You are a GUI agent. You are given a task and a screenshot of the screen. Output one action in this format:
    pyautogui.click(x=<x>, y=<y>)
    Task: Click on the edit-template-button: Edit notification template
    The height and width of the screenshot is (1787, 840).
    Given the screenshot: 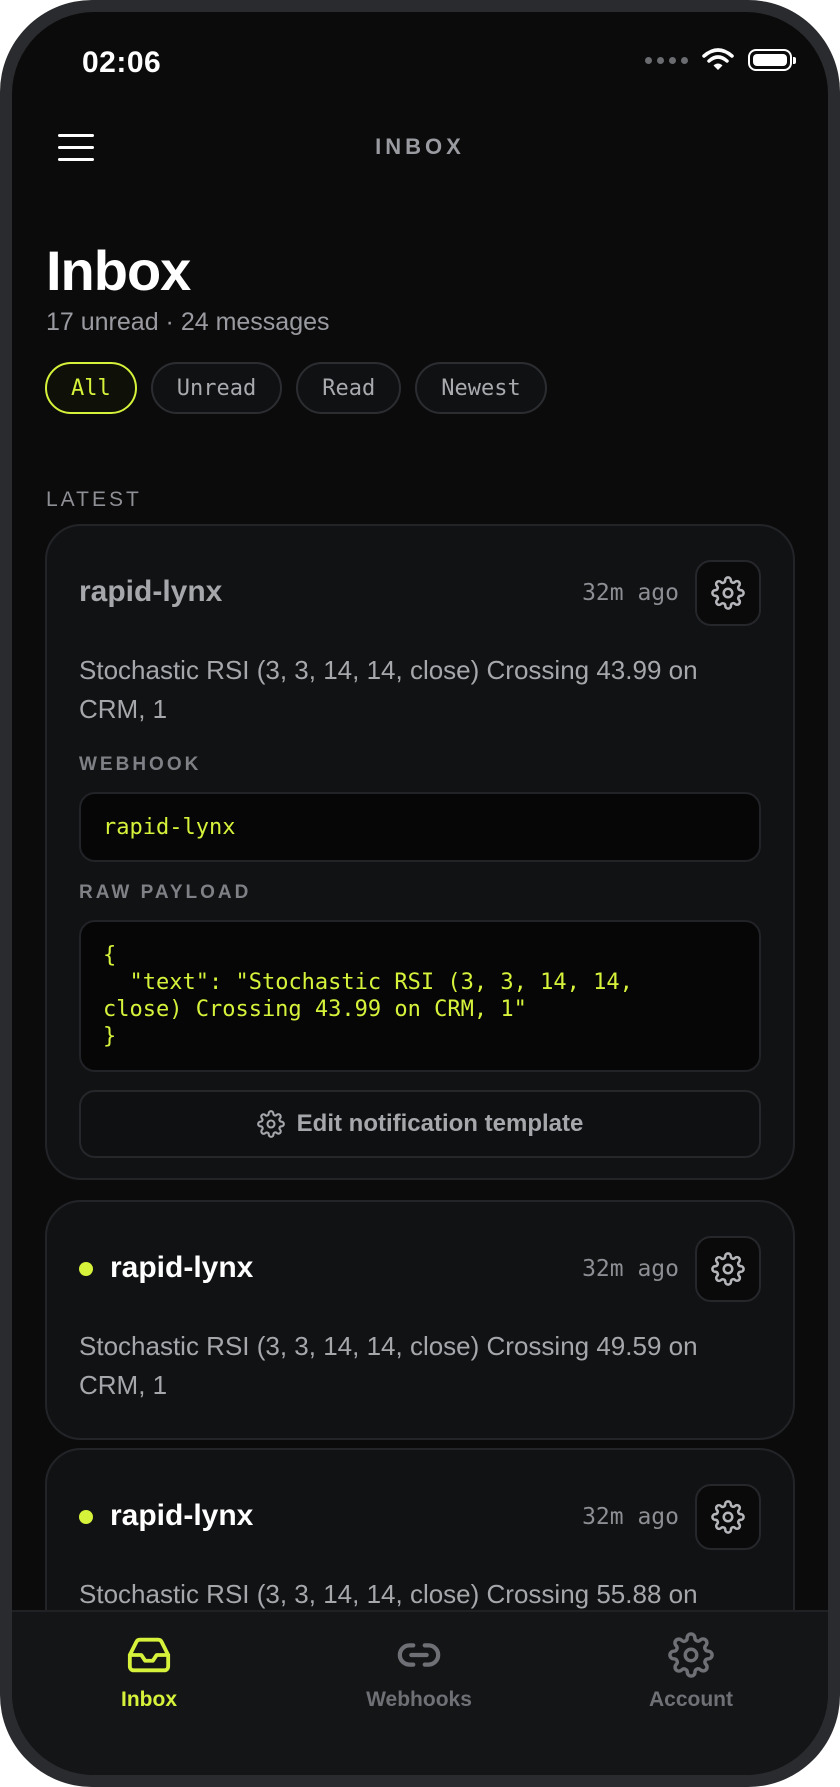 What is the action you would take?
    pyautogui.click(x=420, y=1124)
    